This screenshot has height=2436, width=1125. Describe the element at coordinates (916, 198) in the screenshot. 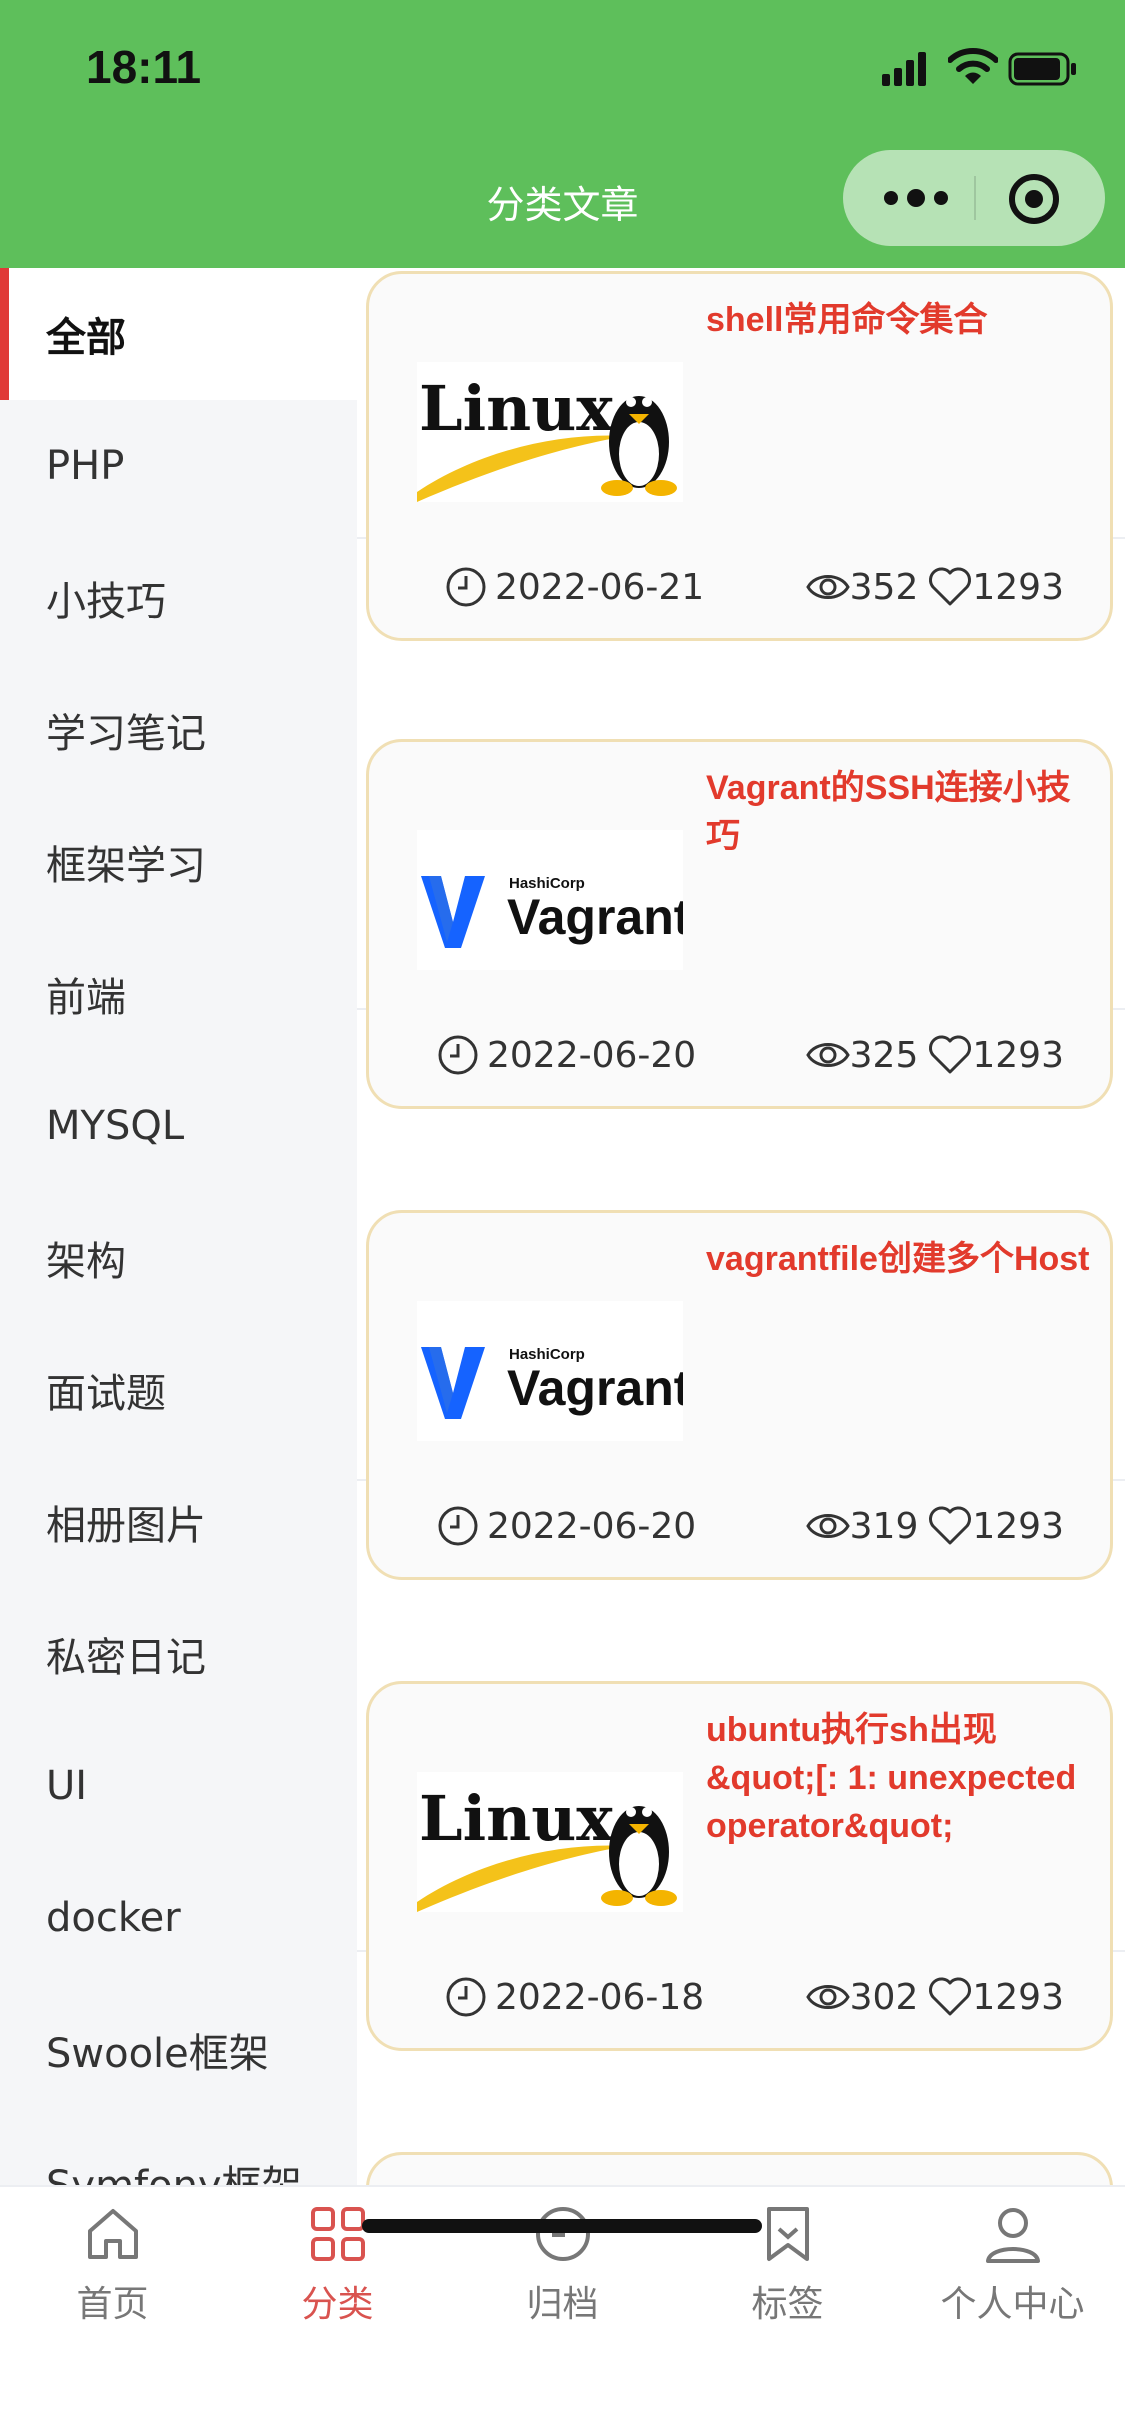

I see `more-icon` at that location.